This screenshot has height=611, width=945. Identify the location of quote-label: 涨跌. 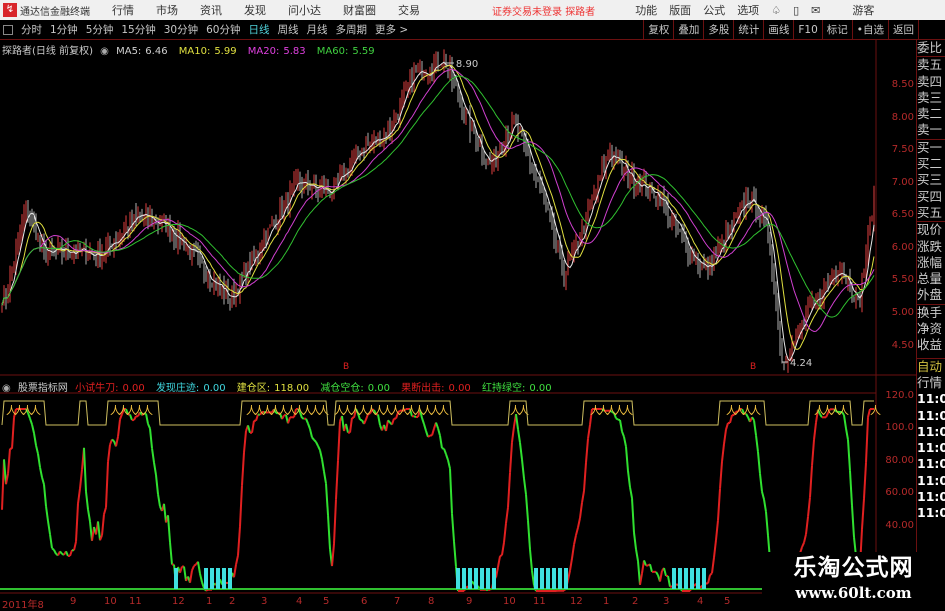
(931, 247).